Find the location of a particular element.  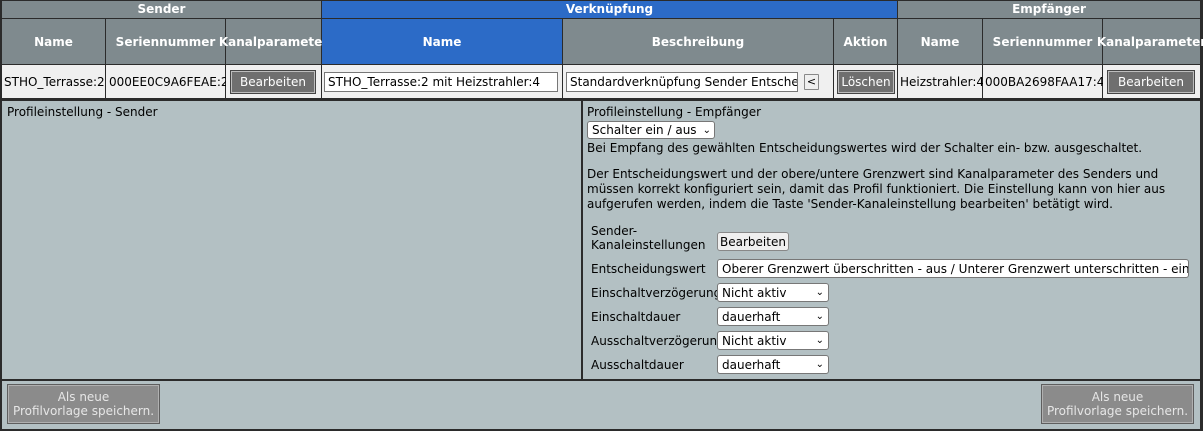

delete-button: Löschen is located at coordinates (866, 81).